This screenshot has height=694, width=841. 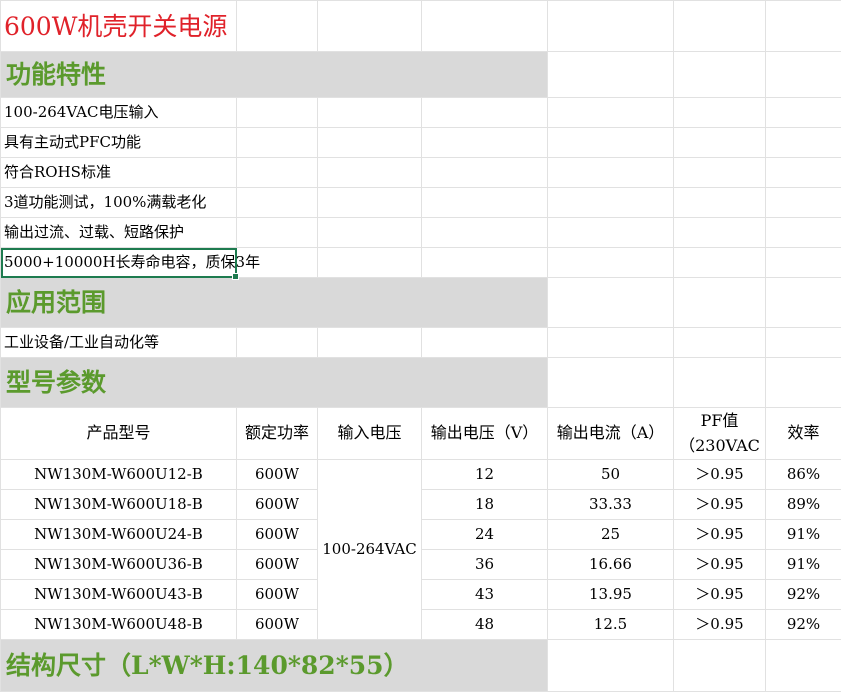 I want to click on model-cell: NW130M-W600U48-B, so click(x=118, y=624).